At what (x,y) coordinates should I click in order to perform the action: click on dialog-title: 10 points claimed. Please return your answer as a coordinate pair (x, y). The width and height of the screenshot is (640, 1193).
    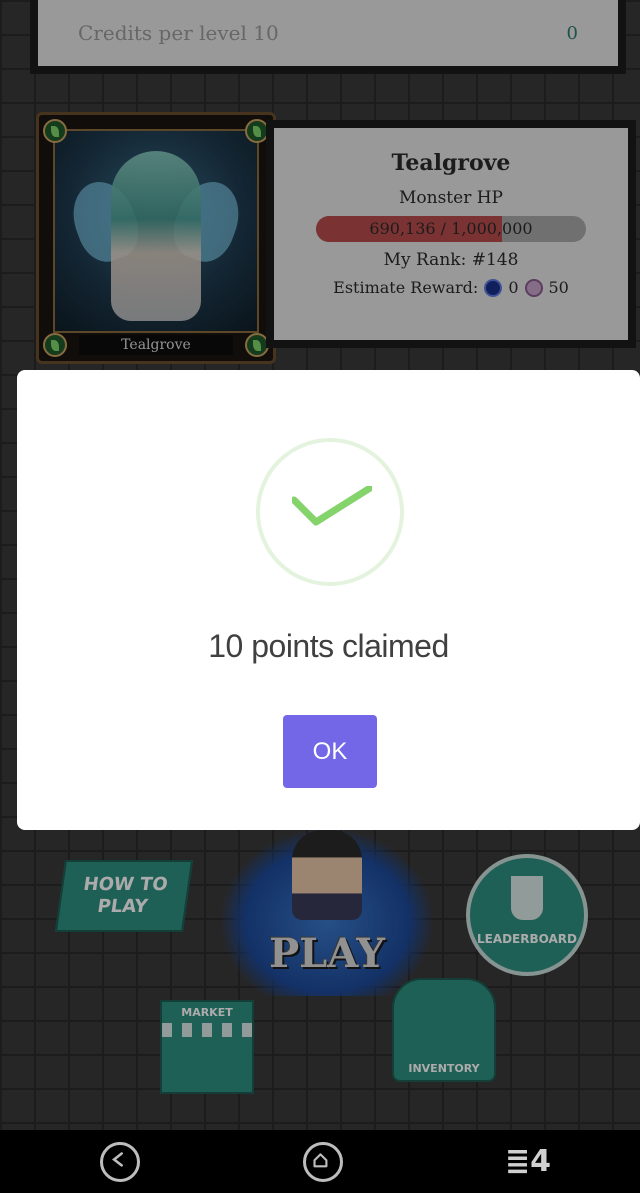
    Looking at the image, I should click on (328, 646).